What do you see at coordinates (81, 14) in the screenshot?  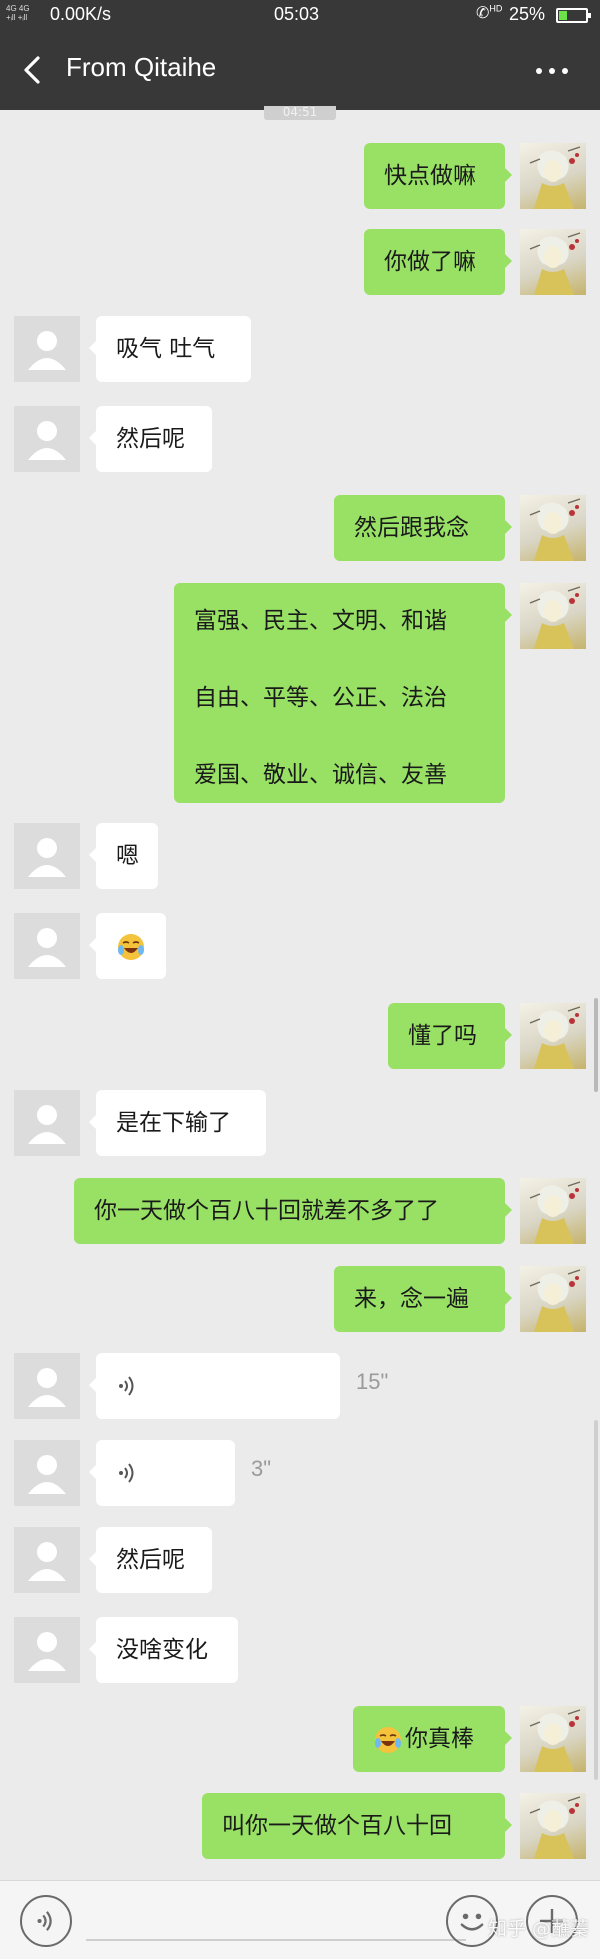 I see `network-speed: 0.00K/s` at bounding box center [81, 14].